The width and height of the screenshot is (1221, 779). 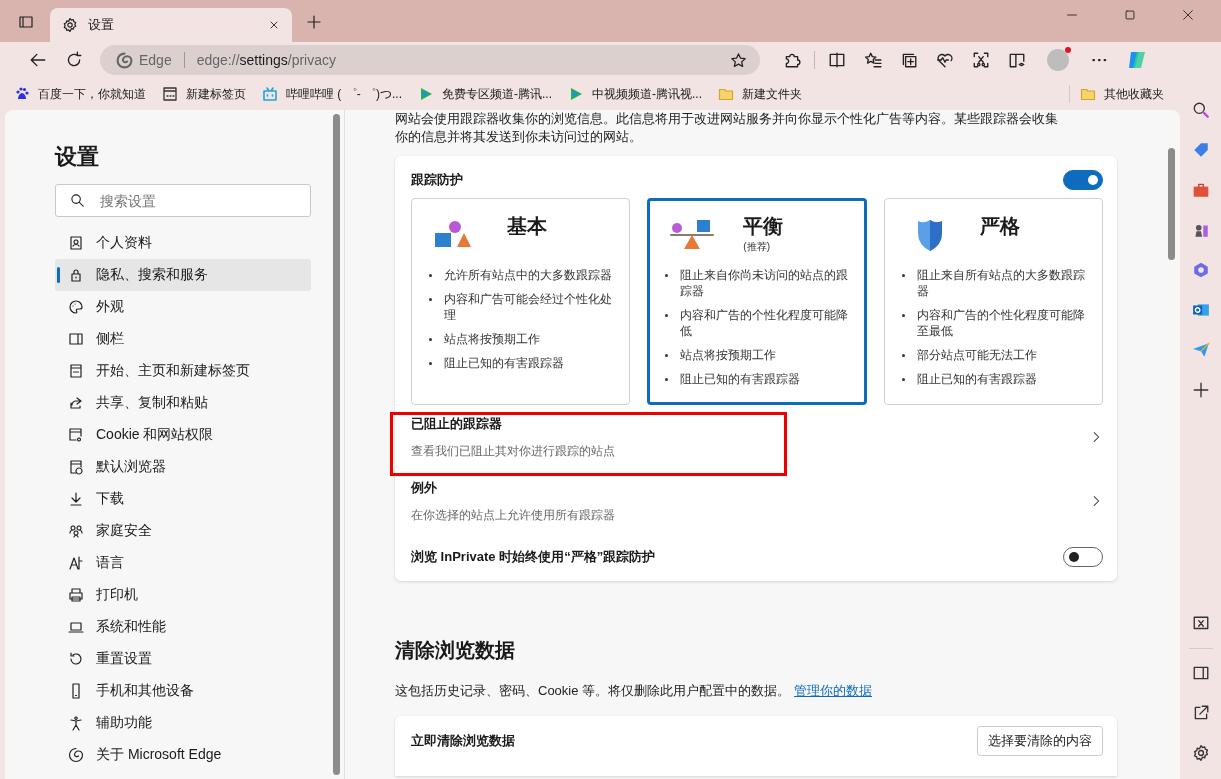 I want to click on bookmark: 其他收藏夹, so click(x=1122, y=94).